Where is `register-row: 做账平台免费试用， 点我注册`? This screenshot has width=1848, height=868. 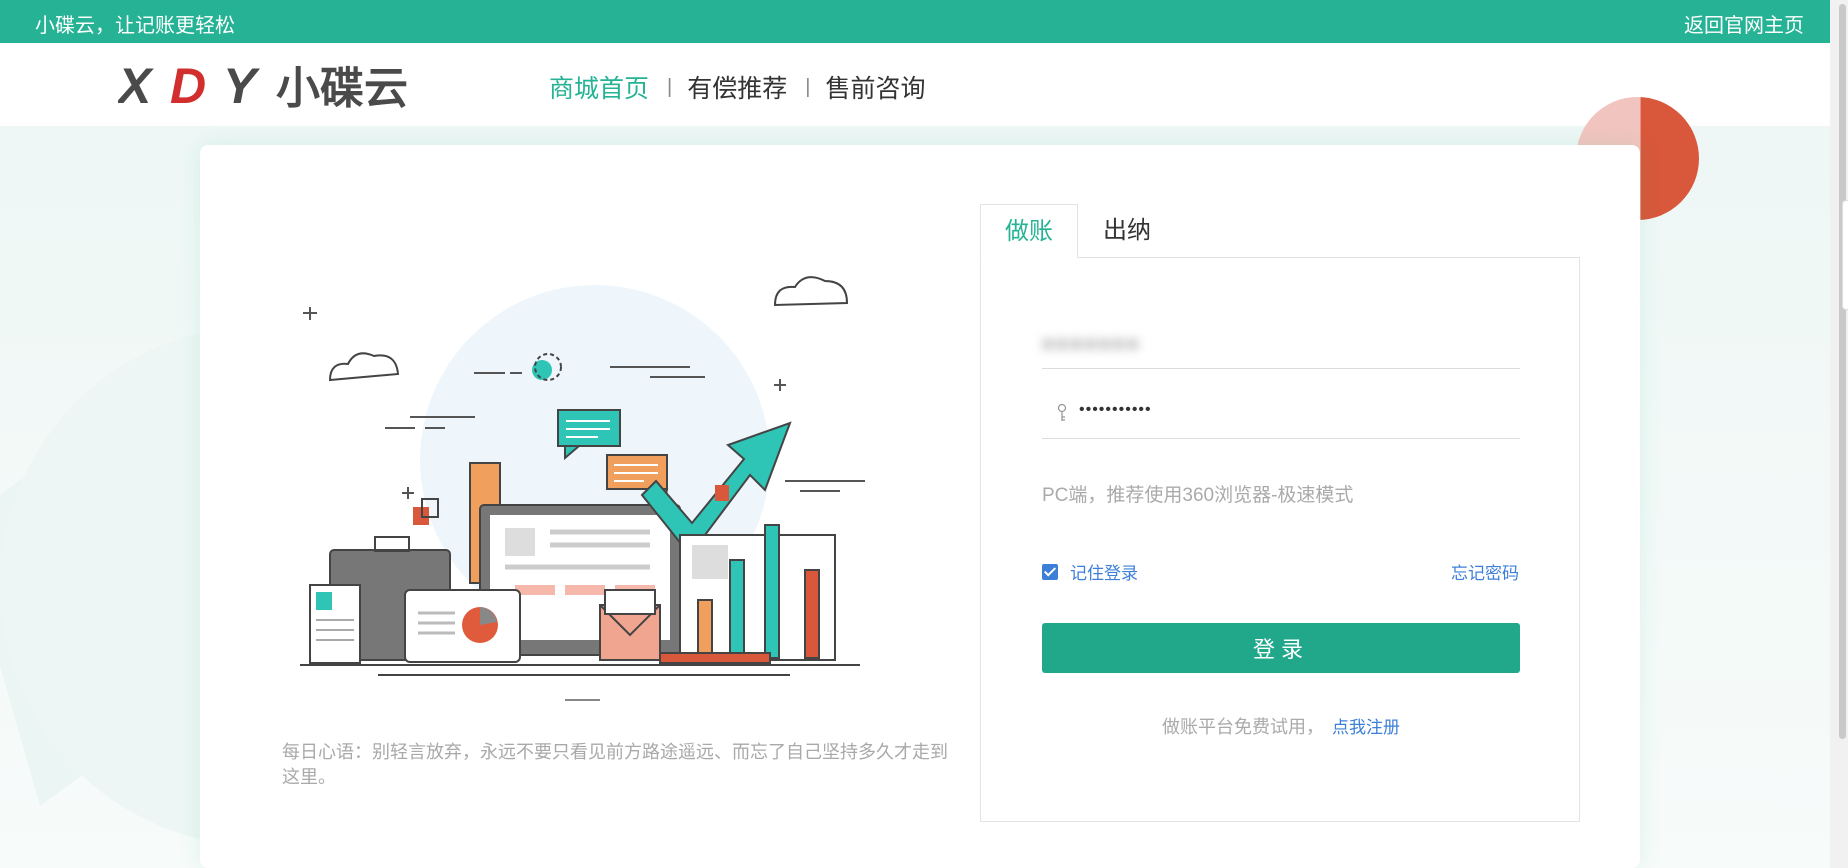
register-row: 做账平台免费试用， 点我注册 is located at coordinates (1281, 726).